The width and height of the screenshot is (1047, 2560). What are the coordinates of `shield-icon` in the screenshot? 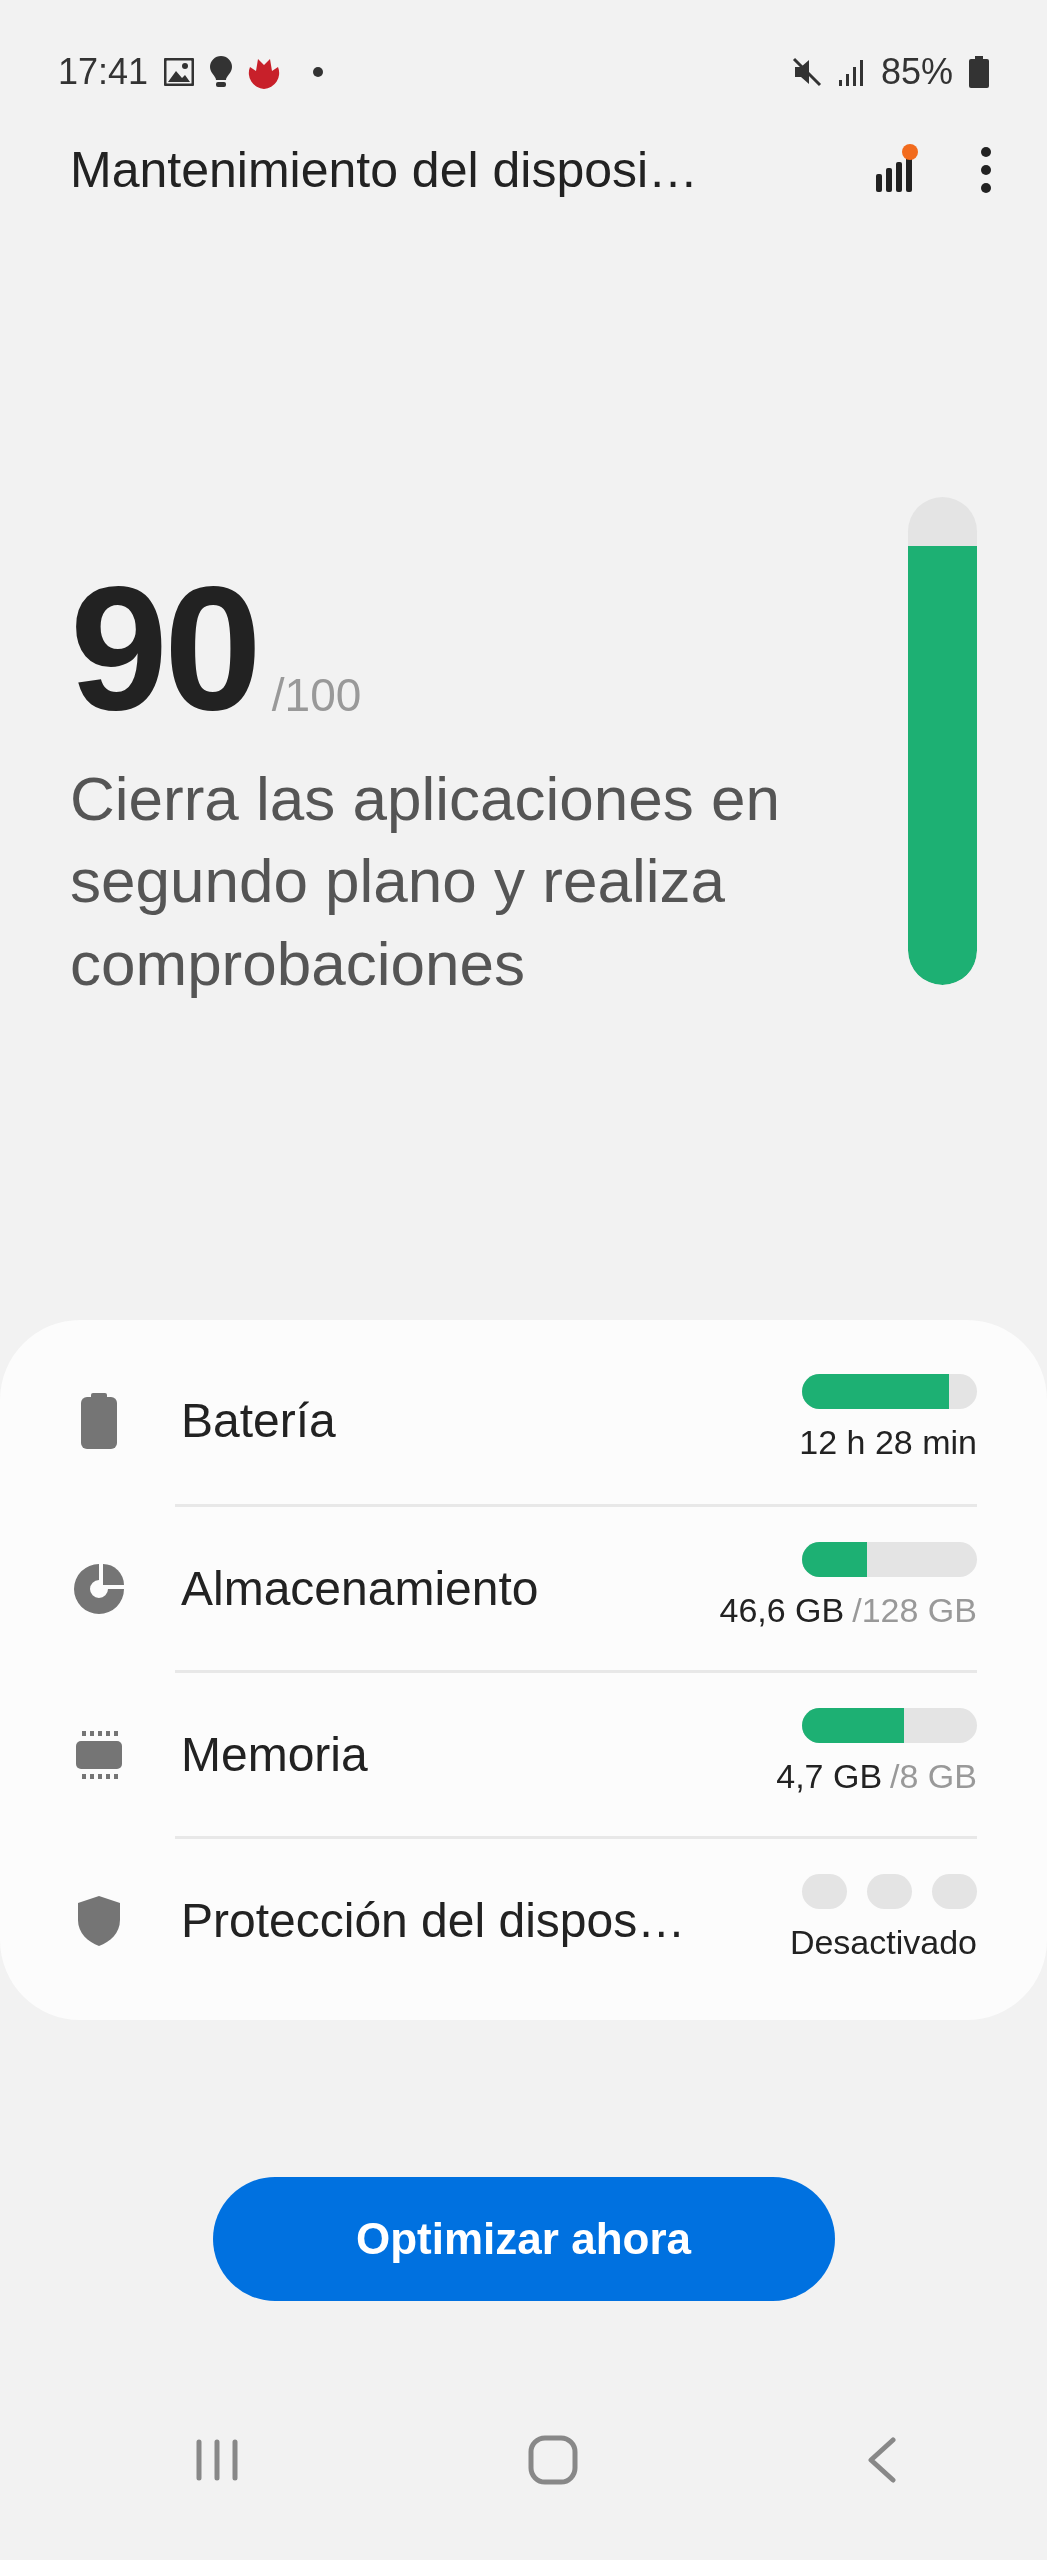 It's located at (98, 1920).